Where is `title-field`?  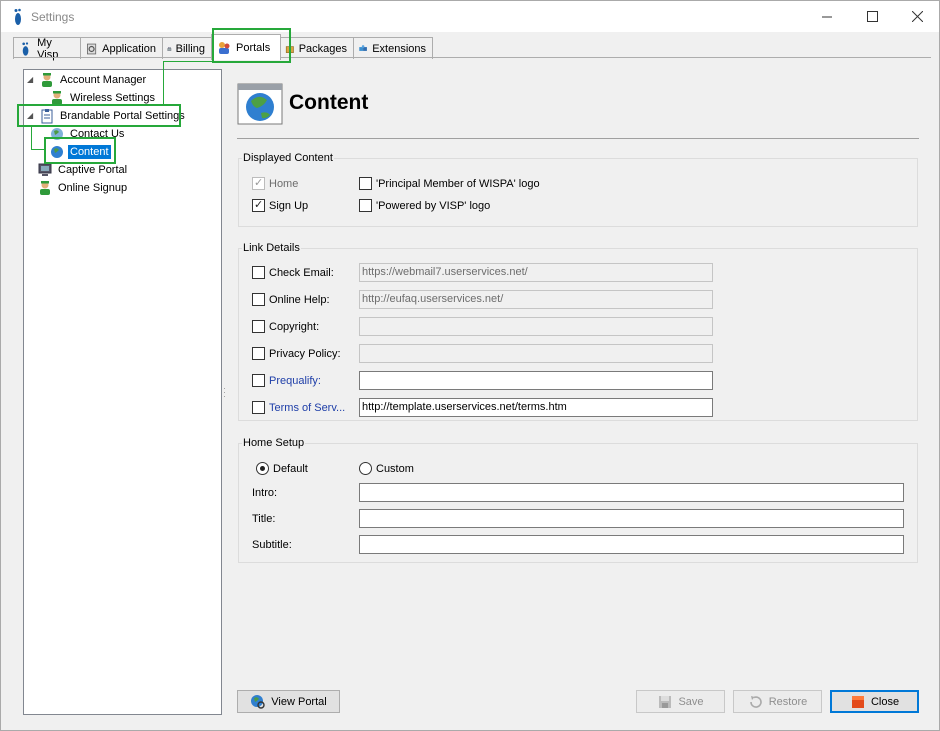 title-field is located at coordinates (631, 518).